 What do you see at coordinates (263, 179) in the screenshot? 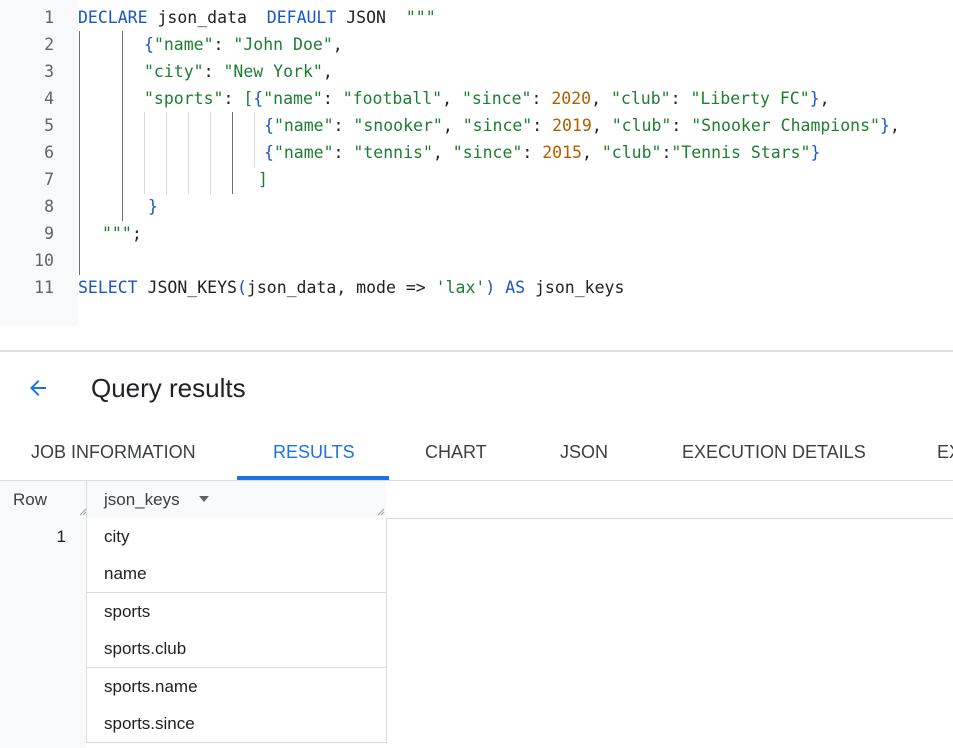
I see `code-token: ]` at bounding box center [263, 179].